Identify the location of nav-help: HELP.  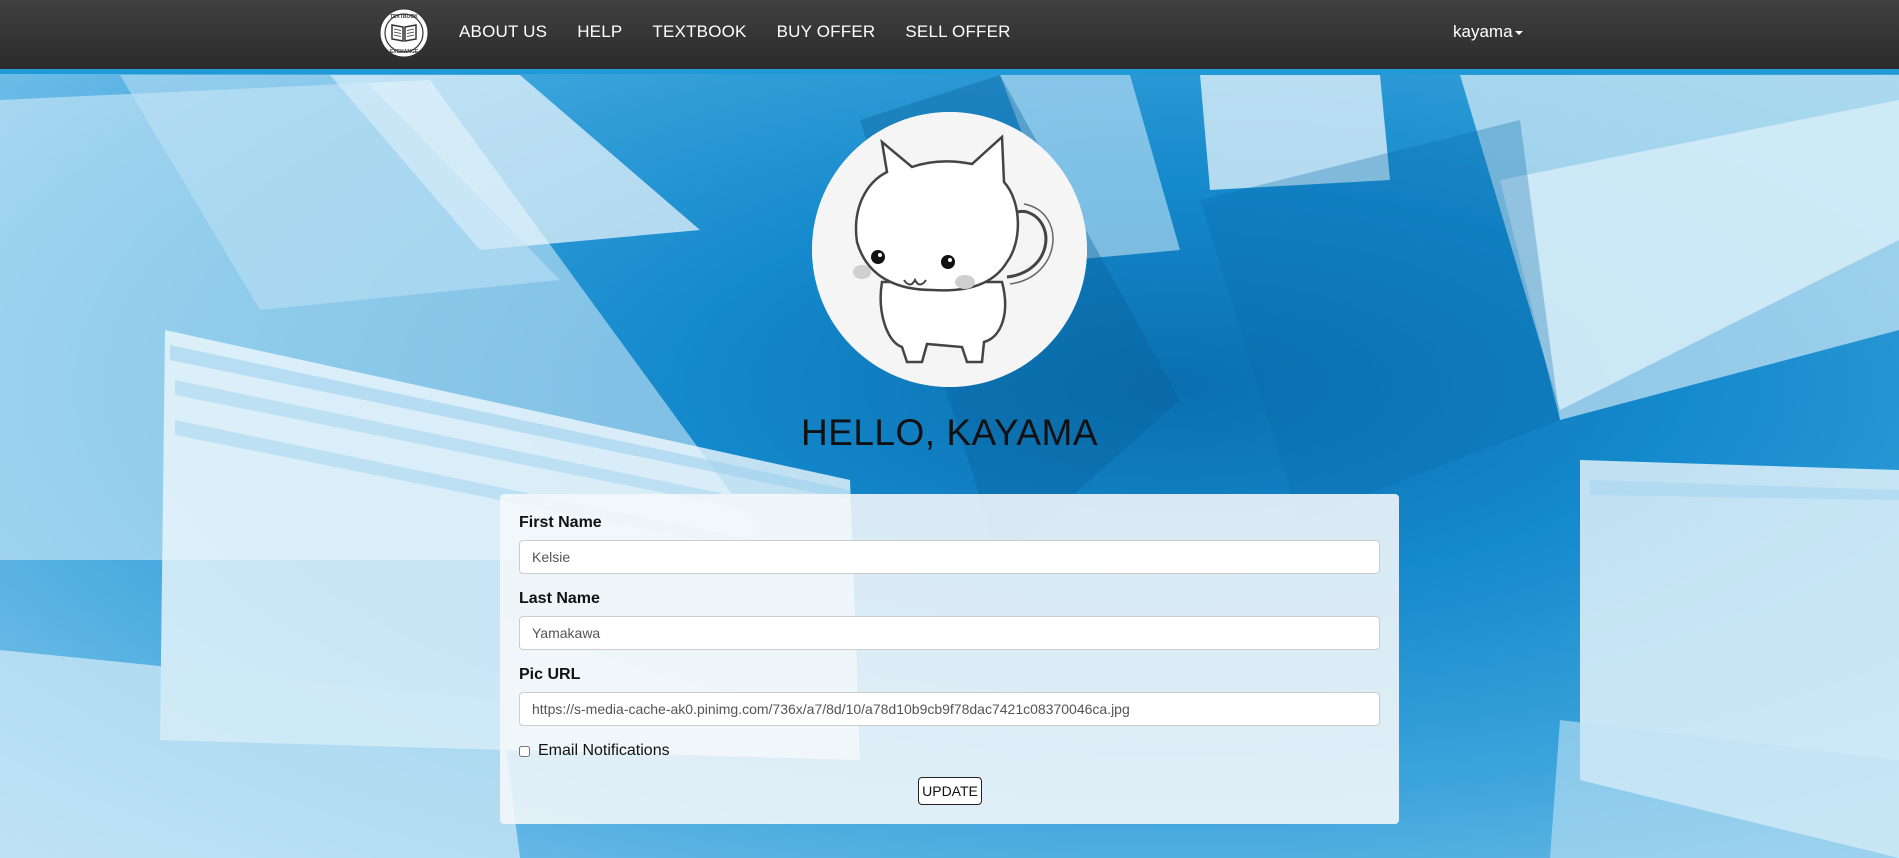
(599, 32).